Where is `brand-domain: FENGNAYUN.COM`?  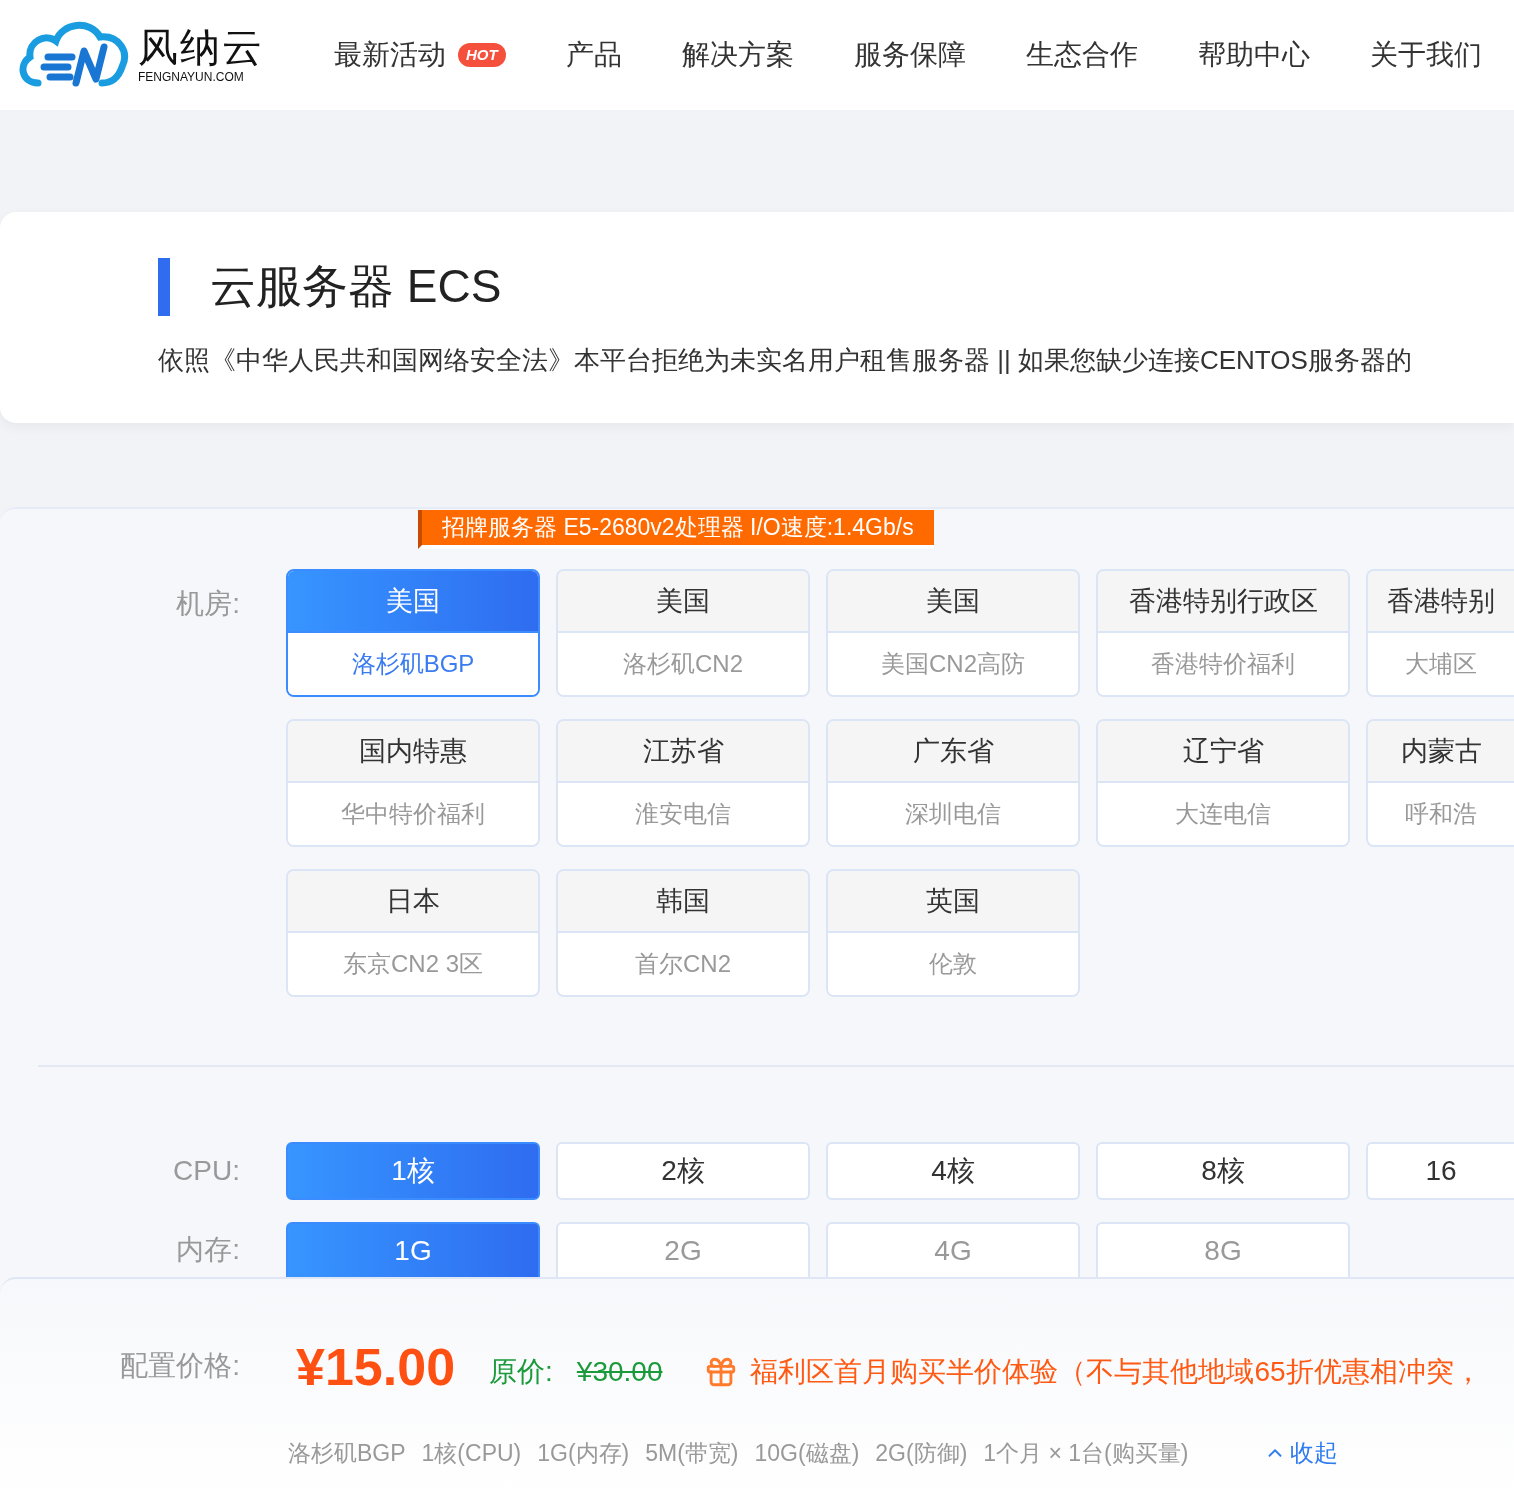 brand-domain: FENGNAYUN.COM is located at coordinates (191, 77).